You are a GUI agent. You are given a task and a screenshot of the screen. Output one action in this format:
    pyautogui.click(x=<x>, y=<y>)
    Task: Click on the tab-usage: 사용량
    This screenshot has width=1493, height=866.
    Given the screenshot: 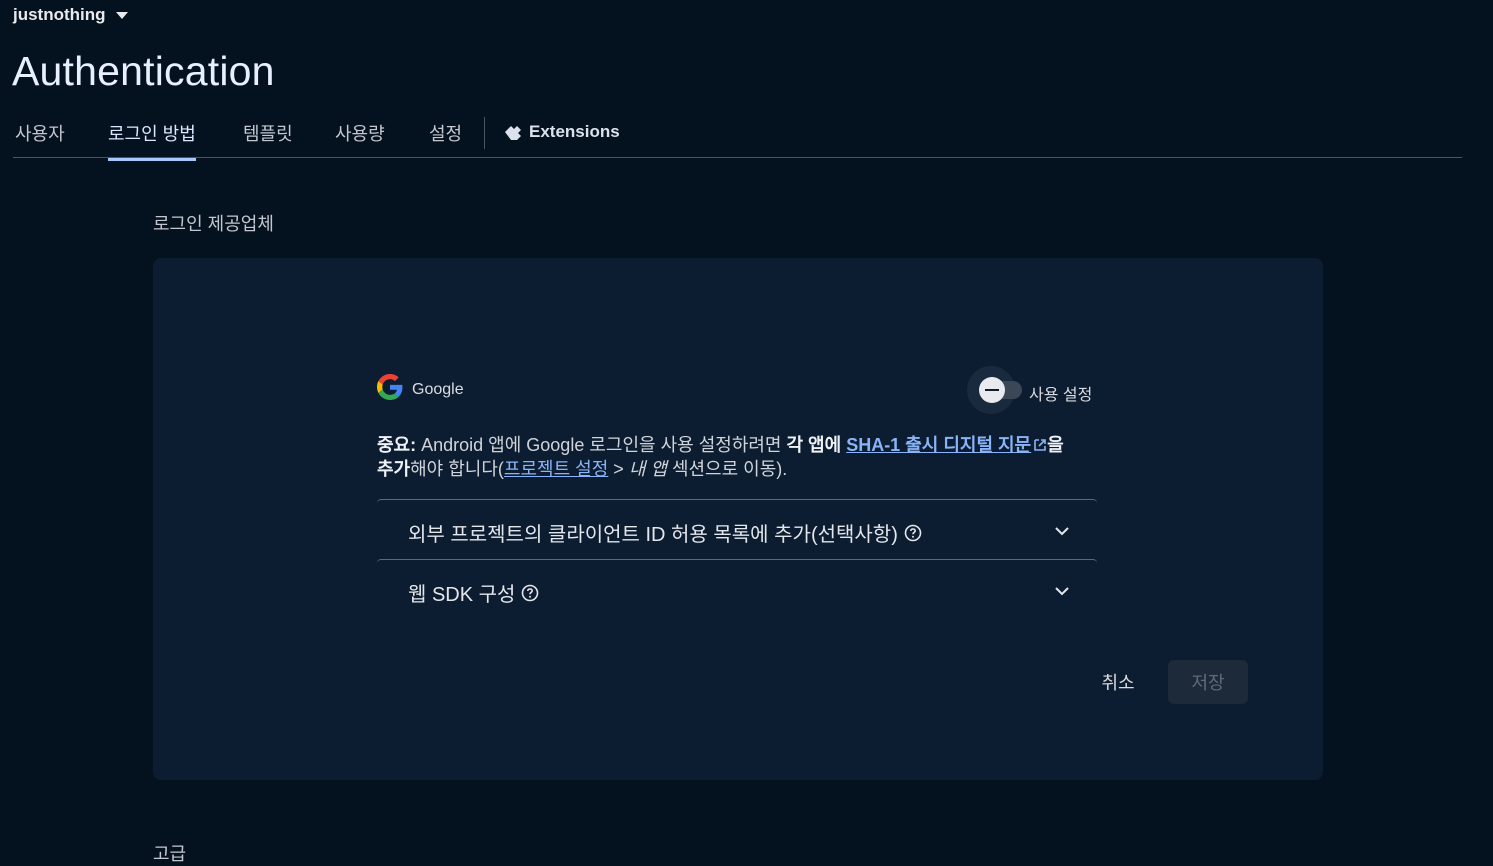 What is the action you would take?
    pyautogui.click(x=360, y=139)
    